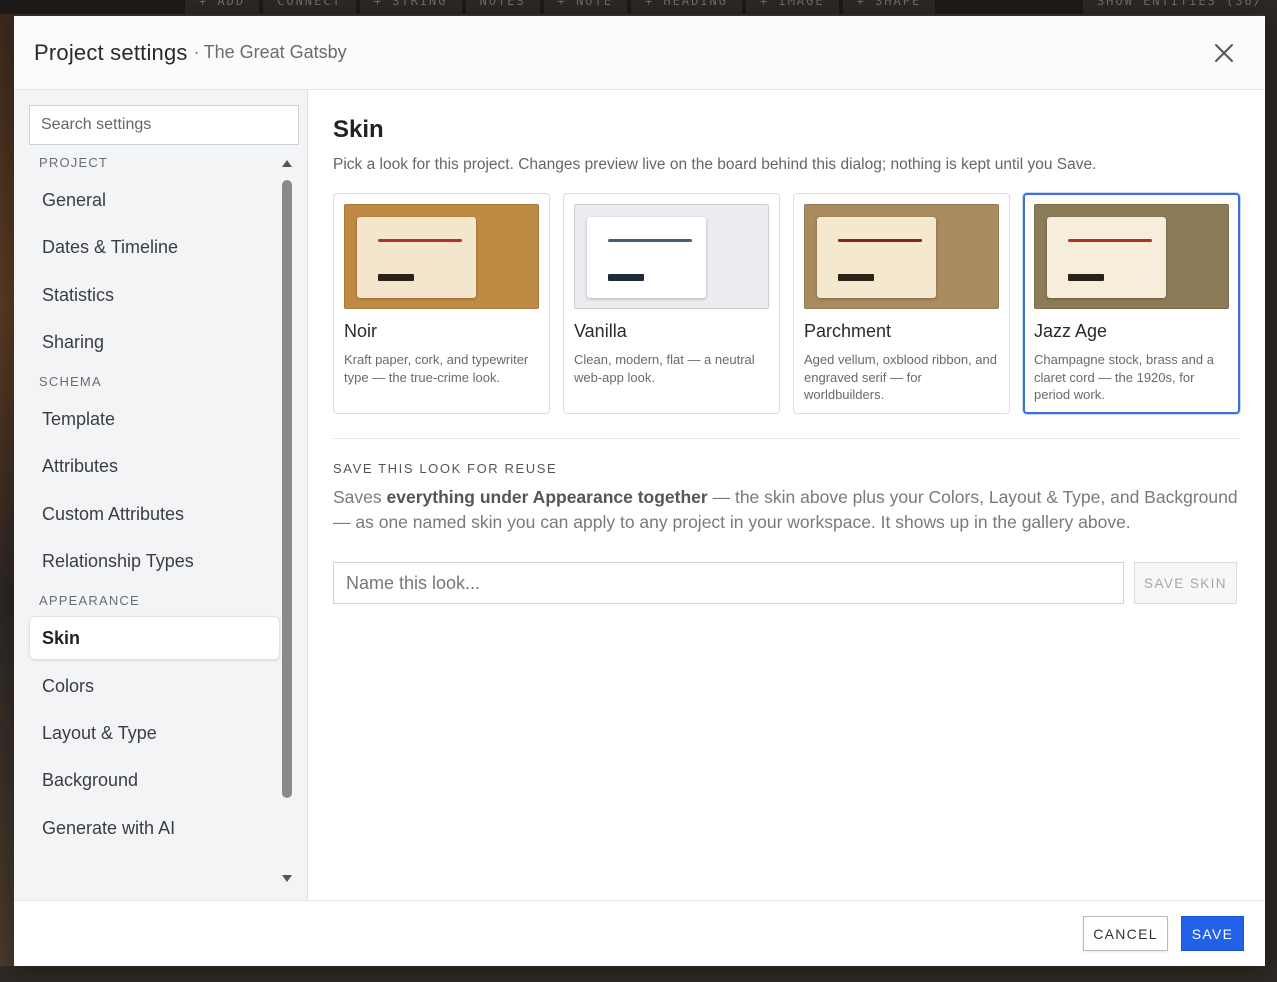  Describe the element at coordinates (600, 331) in the screenshot. I see `skin-name: Vanilla` at that location.